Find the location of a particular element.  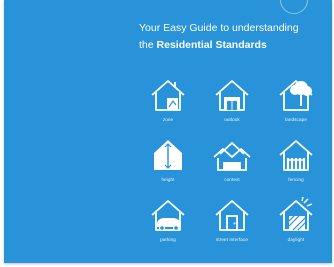

topic-label: landscape is located at coordinates (296, 119).